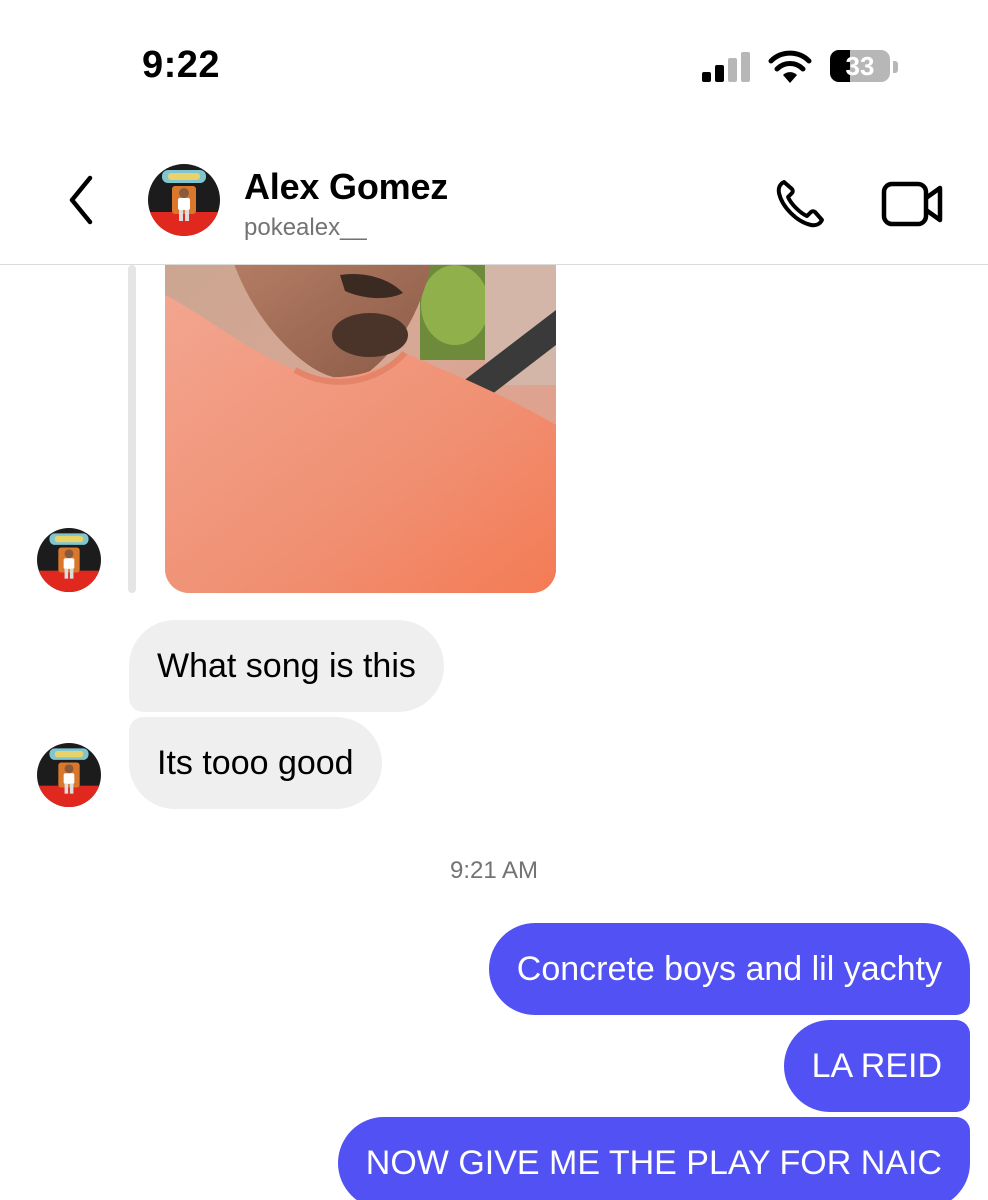 This screenshot has width=988, height=1200. Describe the element at coordinates (876, 1066) in the screenshot. I see `outgoing-message: LA REID` at that location.